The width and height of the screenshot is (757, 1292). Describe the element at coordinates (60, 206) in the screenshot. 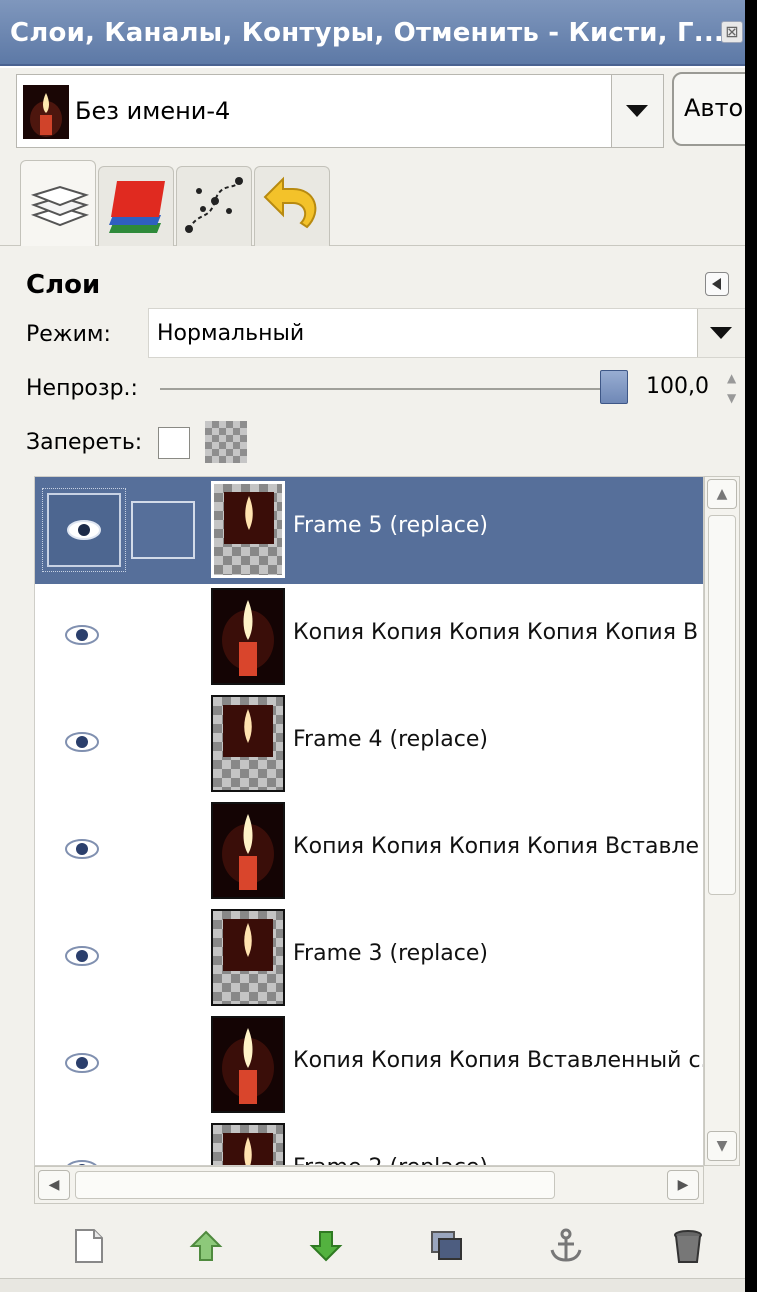

I see `layers-icon` at that location.